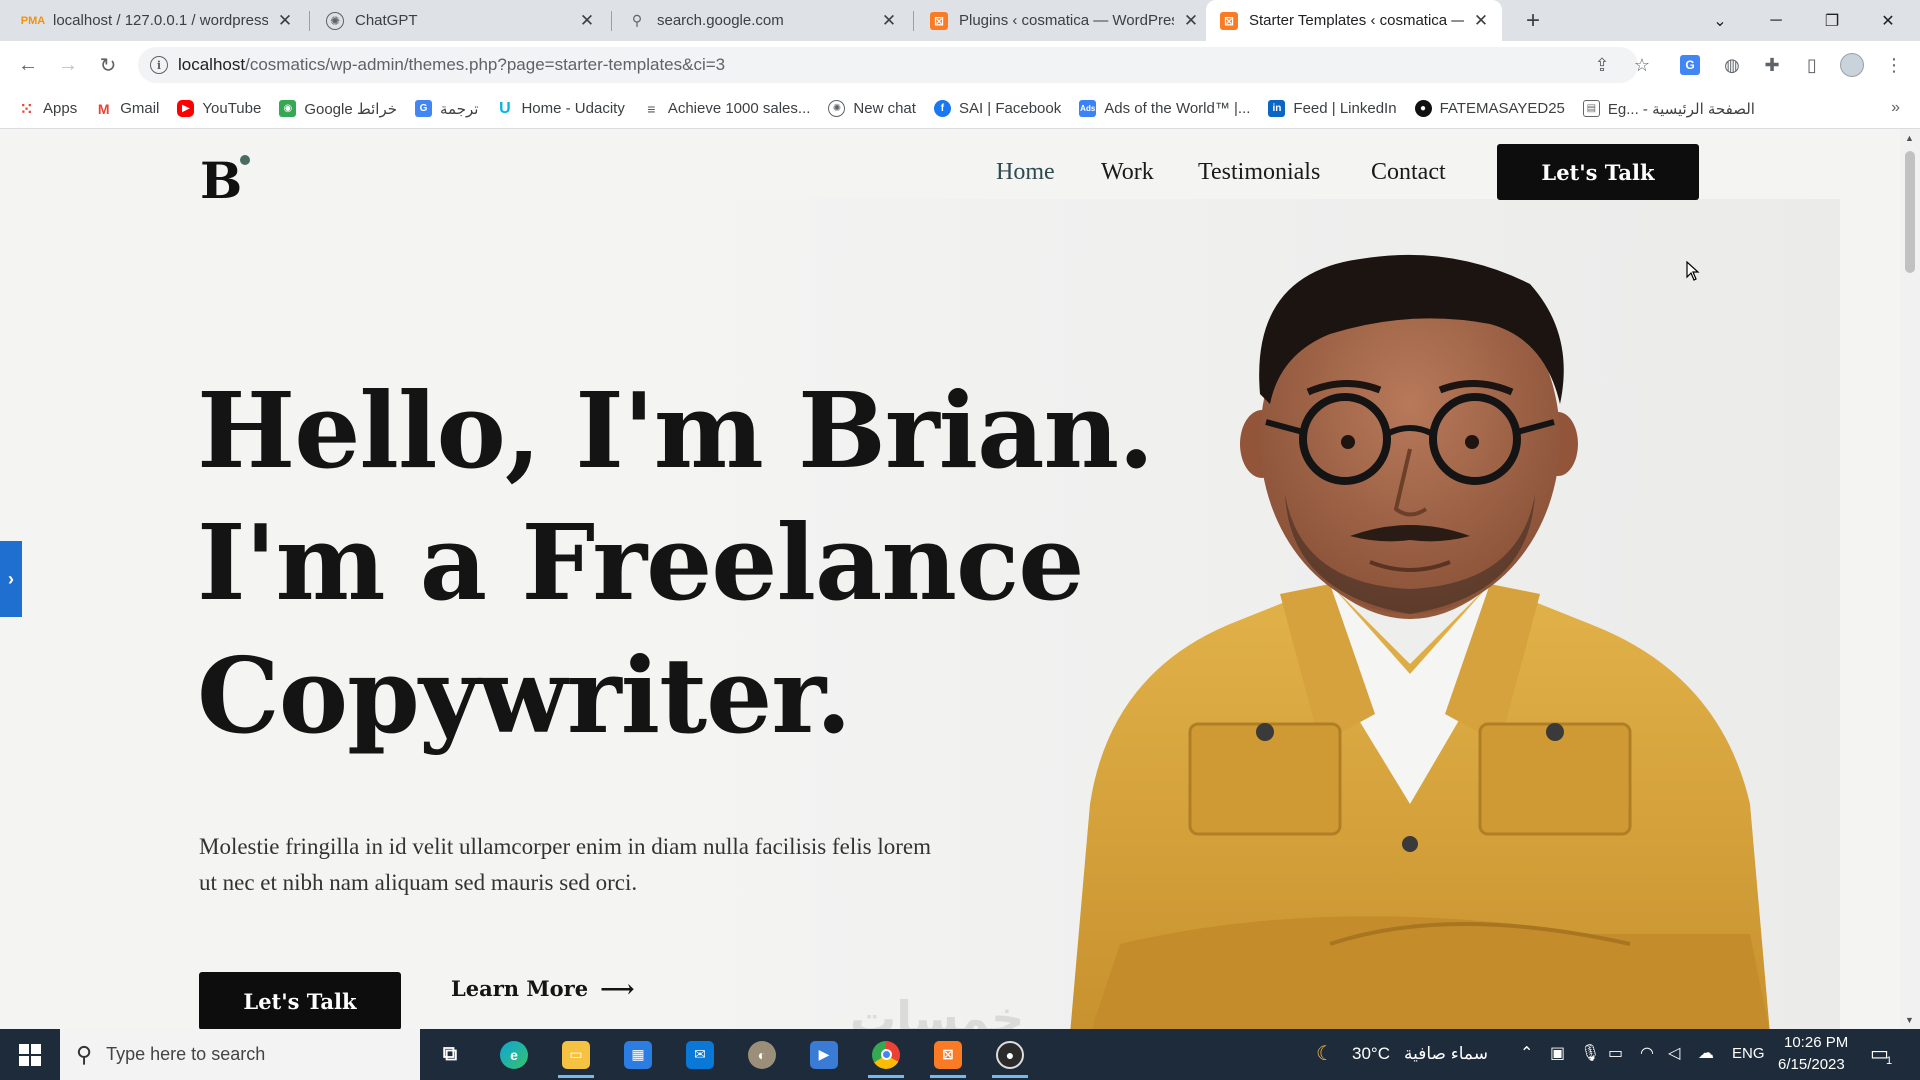 The height and width of the screenshot is (1080, 1920). What do you see at coordinates (103, 108) in the screenshot?
I see `gmail-icon: M` at bounding box center [103, 108].